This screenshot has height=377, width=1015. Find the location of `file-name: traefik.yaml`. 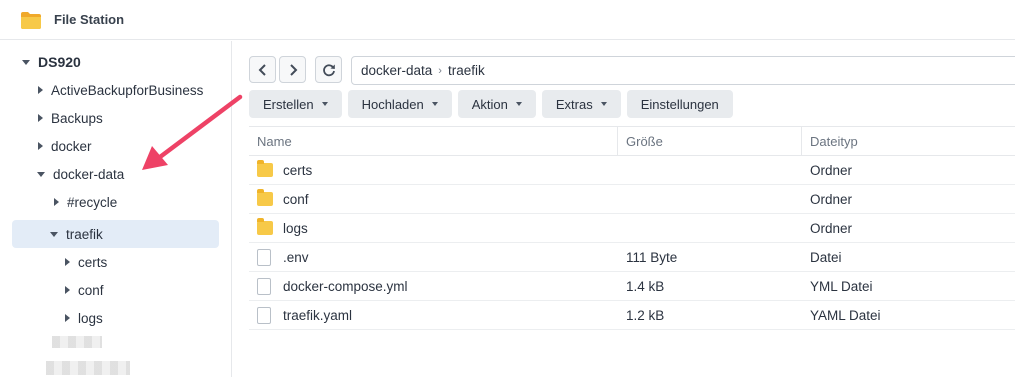

file-name: traefik.yaml is located at coordinates (318, 315).